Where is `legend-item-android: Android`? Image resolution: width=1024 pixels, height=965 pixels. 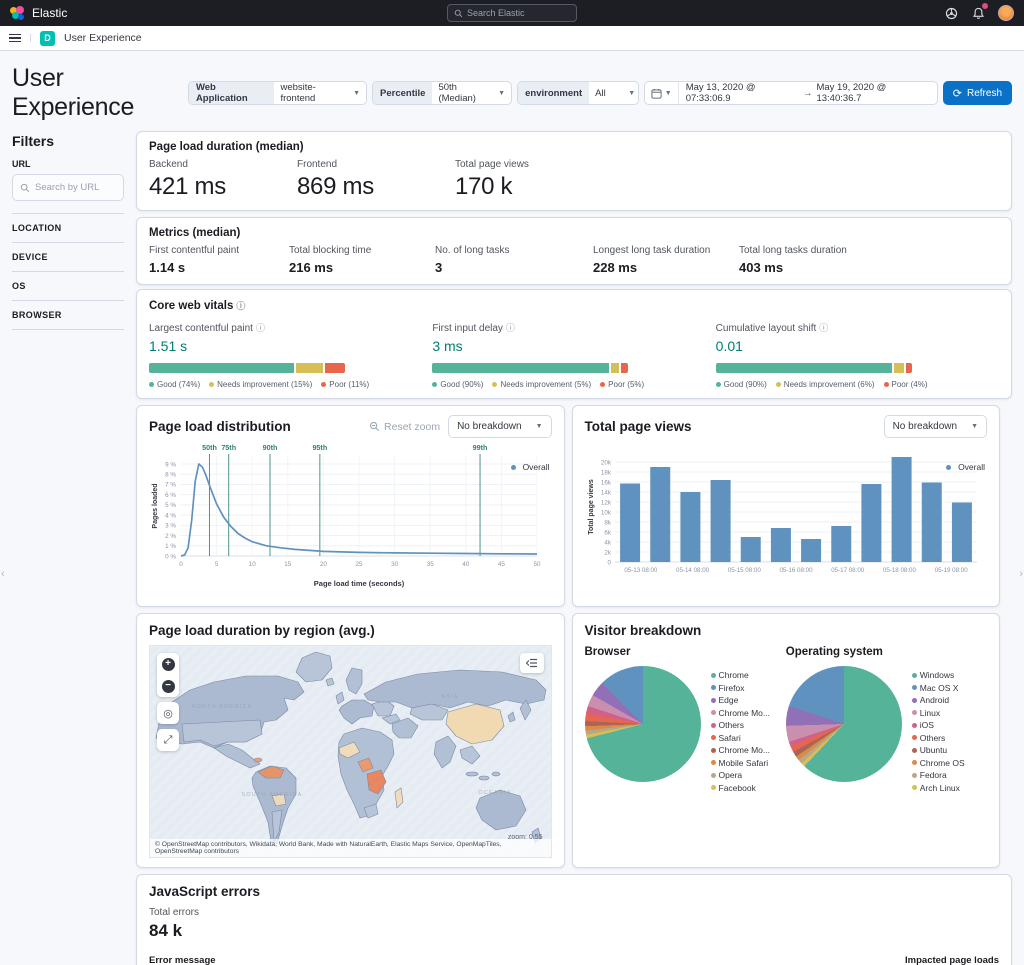
legend-item-android: Android is located at coordinates (938, 700).